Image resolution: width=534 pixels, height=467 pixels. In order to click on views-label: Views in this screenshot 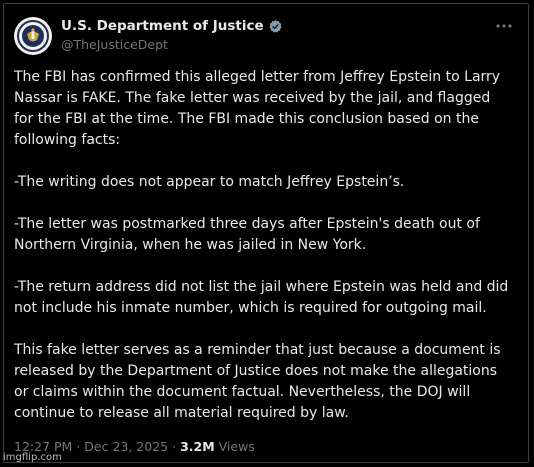, I will do `click(236, 446)`.